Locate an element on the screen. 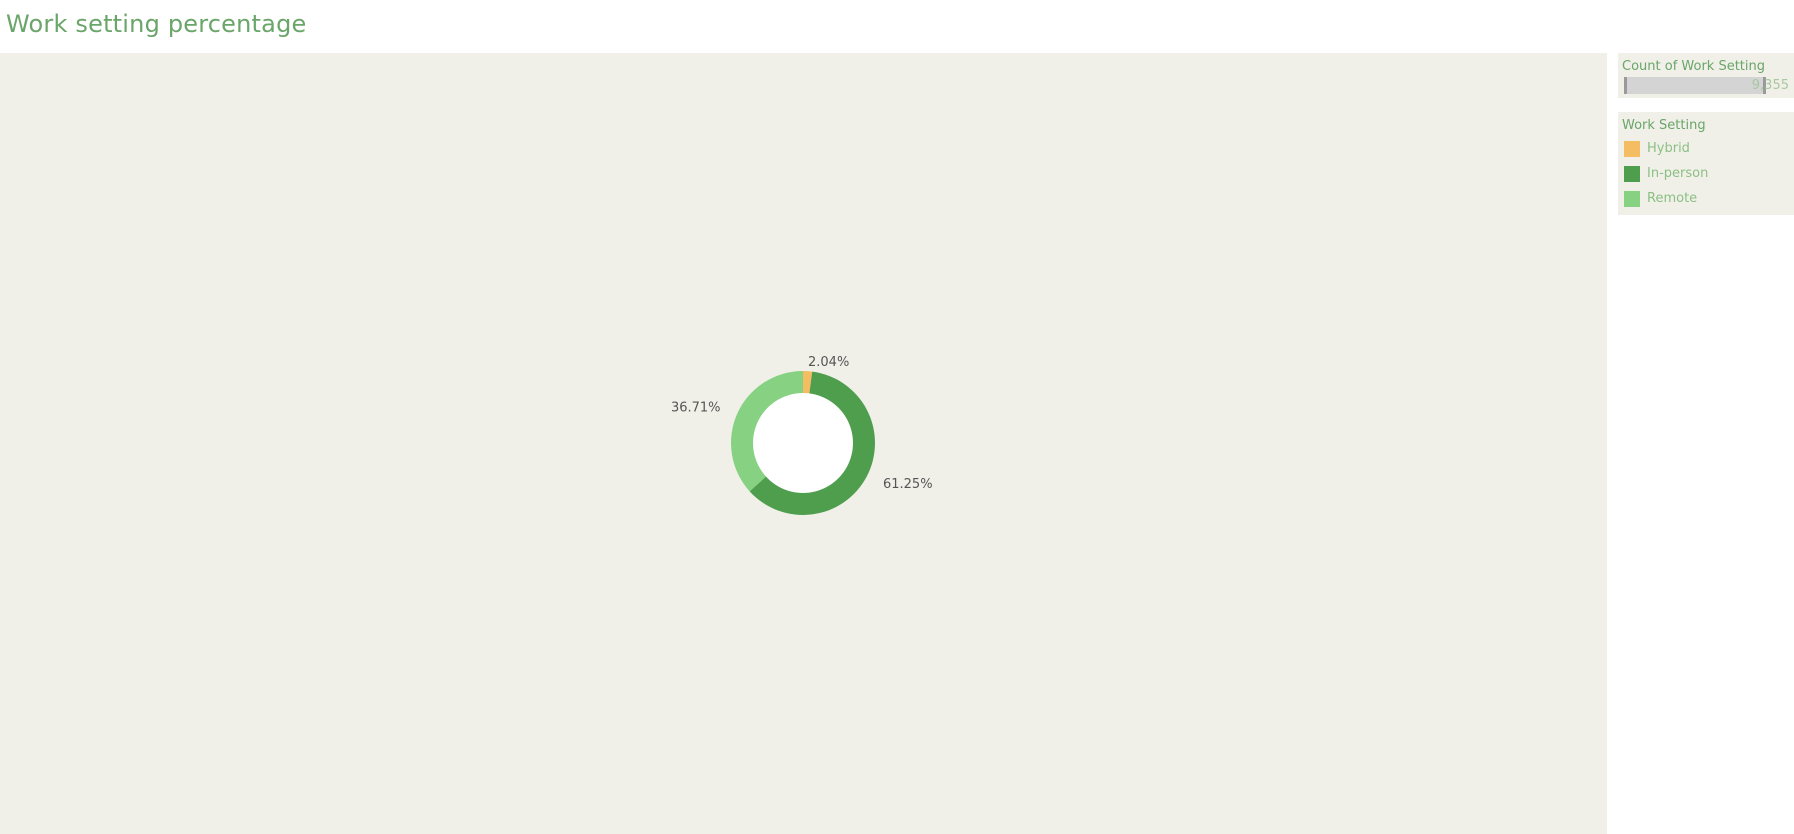  slice-label-remote: 36.71% is located at coordinates (696, 407).